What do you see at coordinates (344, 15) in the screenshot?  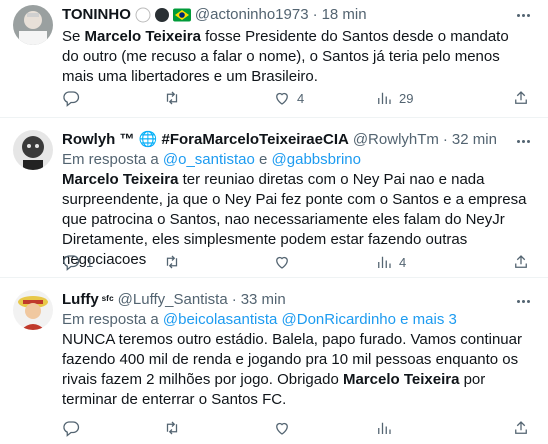 I see `timestamp: 18 min` at bounding box center [344, 15].